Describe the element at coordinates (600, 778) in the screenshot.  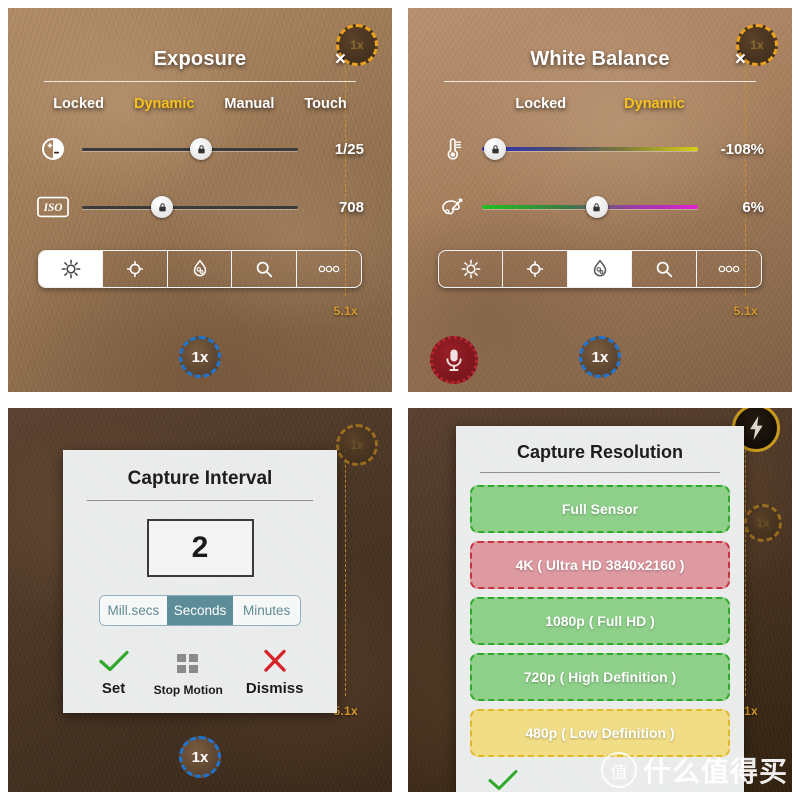
I see `resolution-confirm-button` at that location.